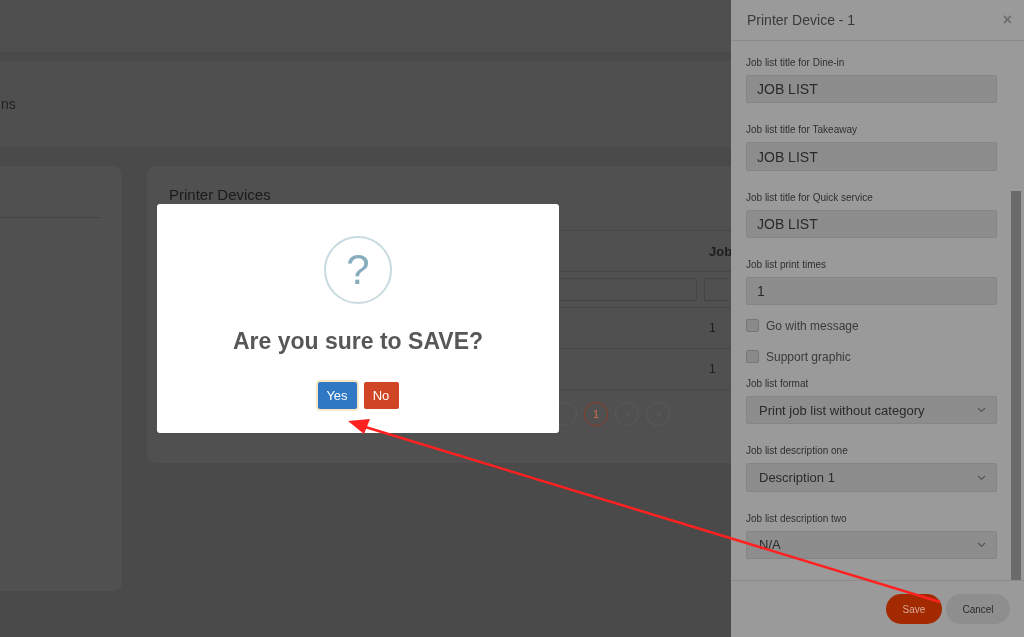 The image size is (1024, 637). I want to click on panel-title: Printer Device - 1, so click(801, 20).